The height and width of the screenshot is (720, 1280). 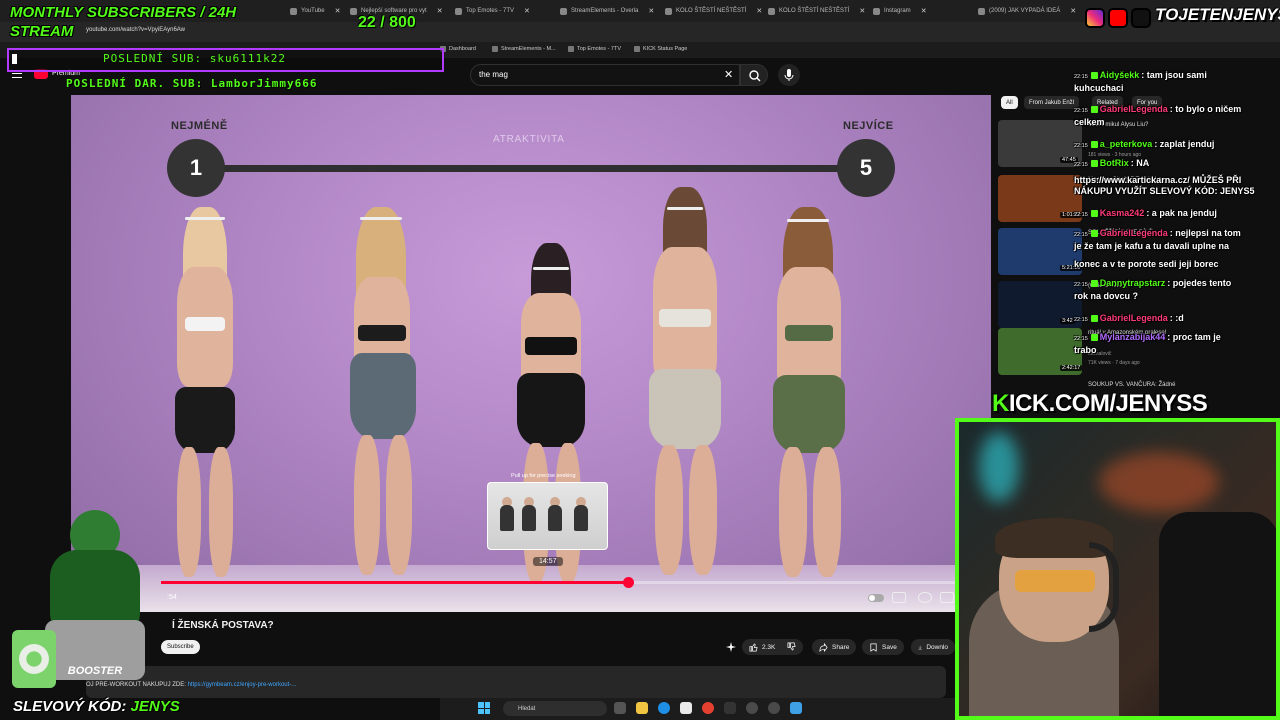 What do you see at coordinates (883, 647) in the screenshot?
I see `save-button: Save` at bounding box center [883, 647].